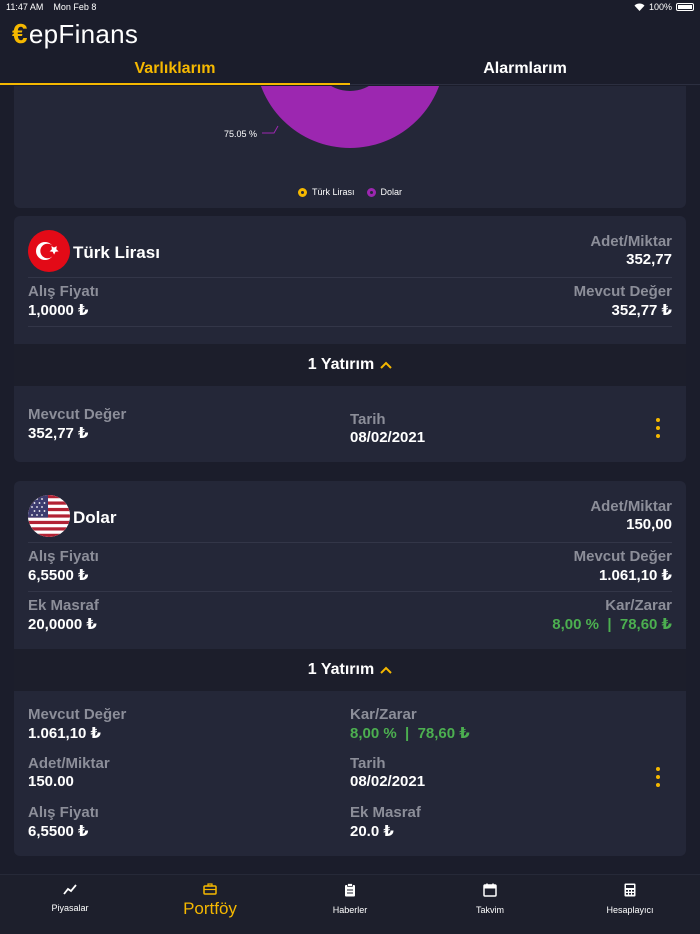 This screenshot has width=700, height=934. What do you see at coordinates (75, 7) in the screenshot?
I see `status-date: Mon Feb 8` at bounding box center [75, 7].